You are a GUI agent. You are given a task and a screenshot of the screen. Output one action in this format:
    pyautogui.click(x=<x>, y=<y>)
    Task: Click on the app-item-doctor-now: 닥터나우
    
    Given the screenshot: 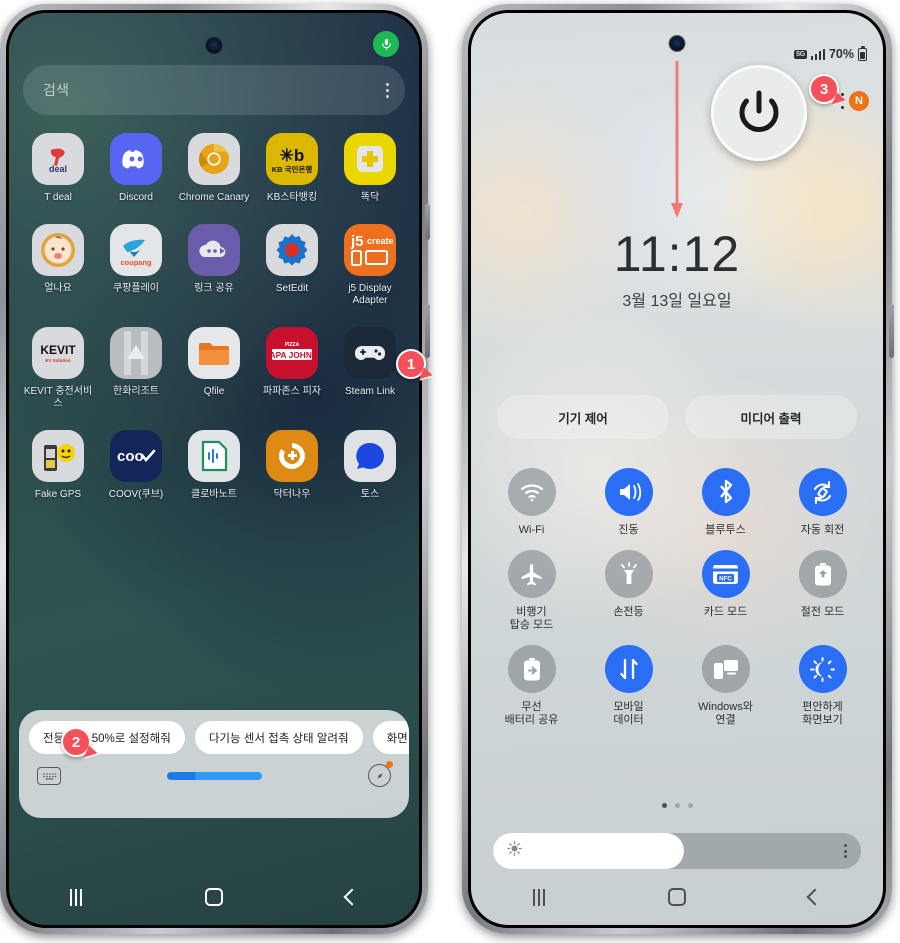 What is the action you would take?
    pyautogui.click(x=292, y=465)
    